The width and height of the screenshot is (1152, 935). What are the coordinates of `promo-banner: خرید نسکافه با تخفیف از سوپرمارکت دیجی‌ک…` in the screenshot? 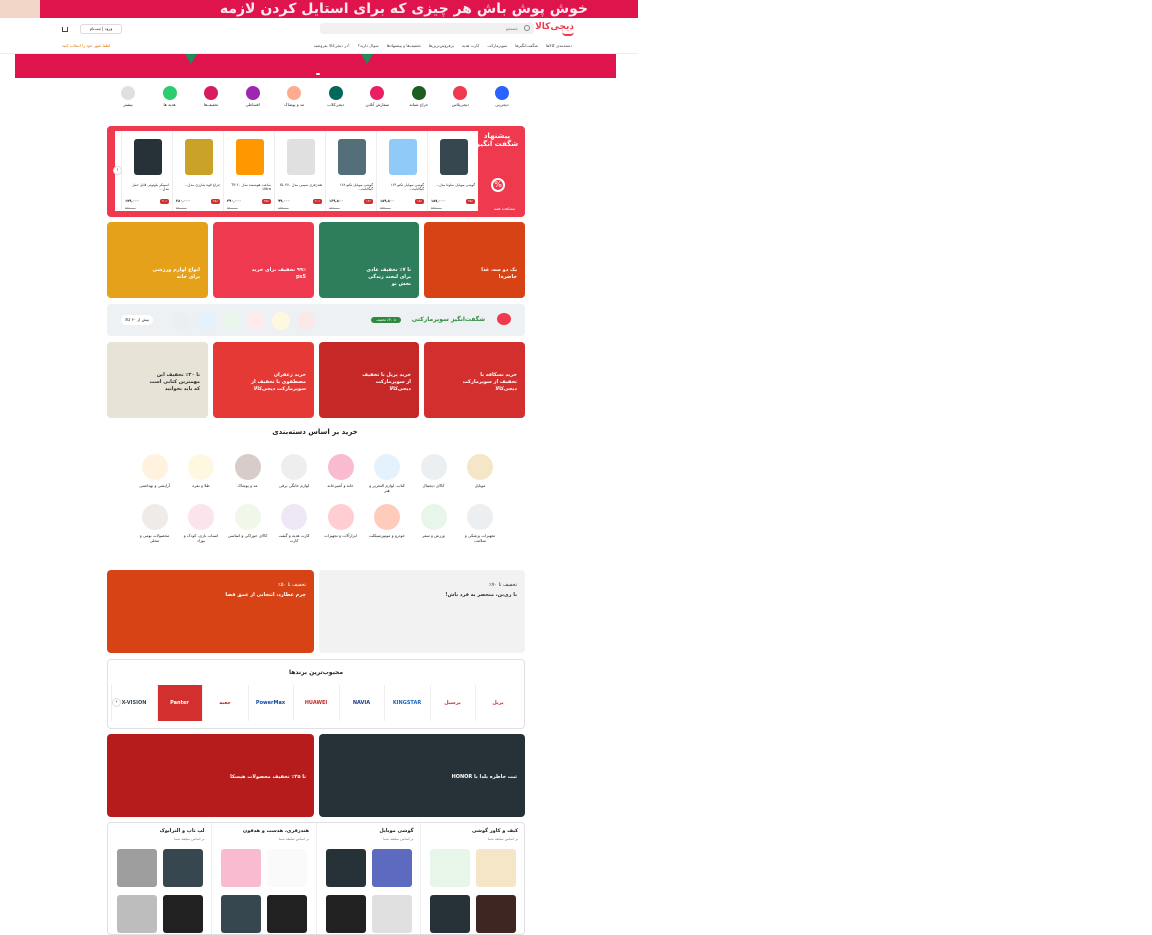 It's located at (474, 380).